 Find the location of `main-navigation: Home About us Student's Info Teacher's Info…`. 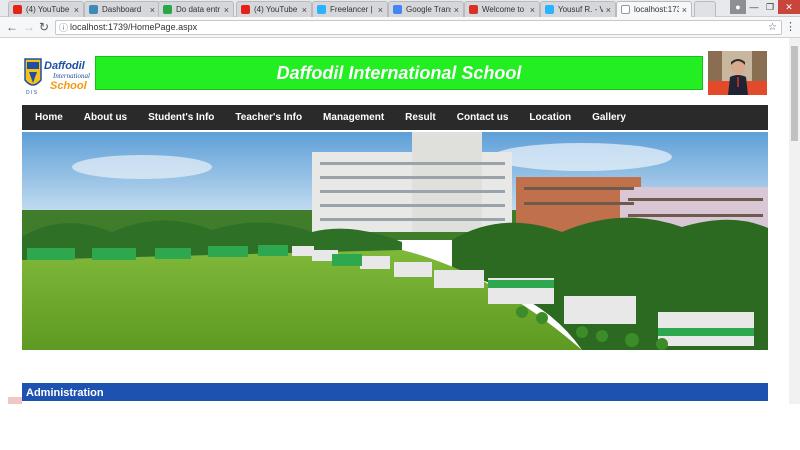

main-navigation: Home About us Student's Info Teacher's Info… is located at coordinates (395, 117).